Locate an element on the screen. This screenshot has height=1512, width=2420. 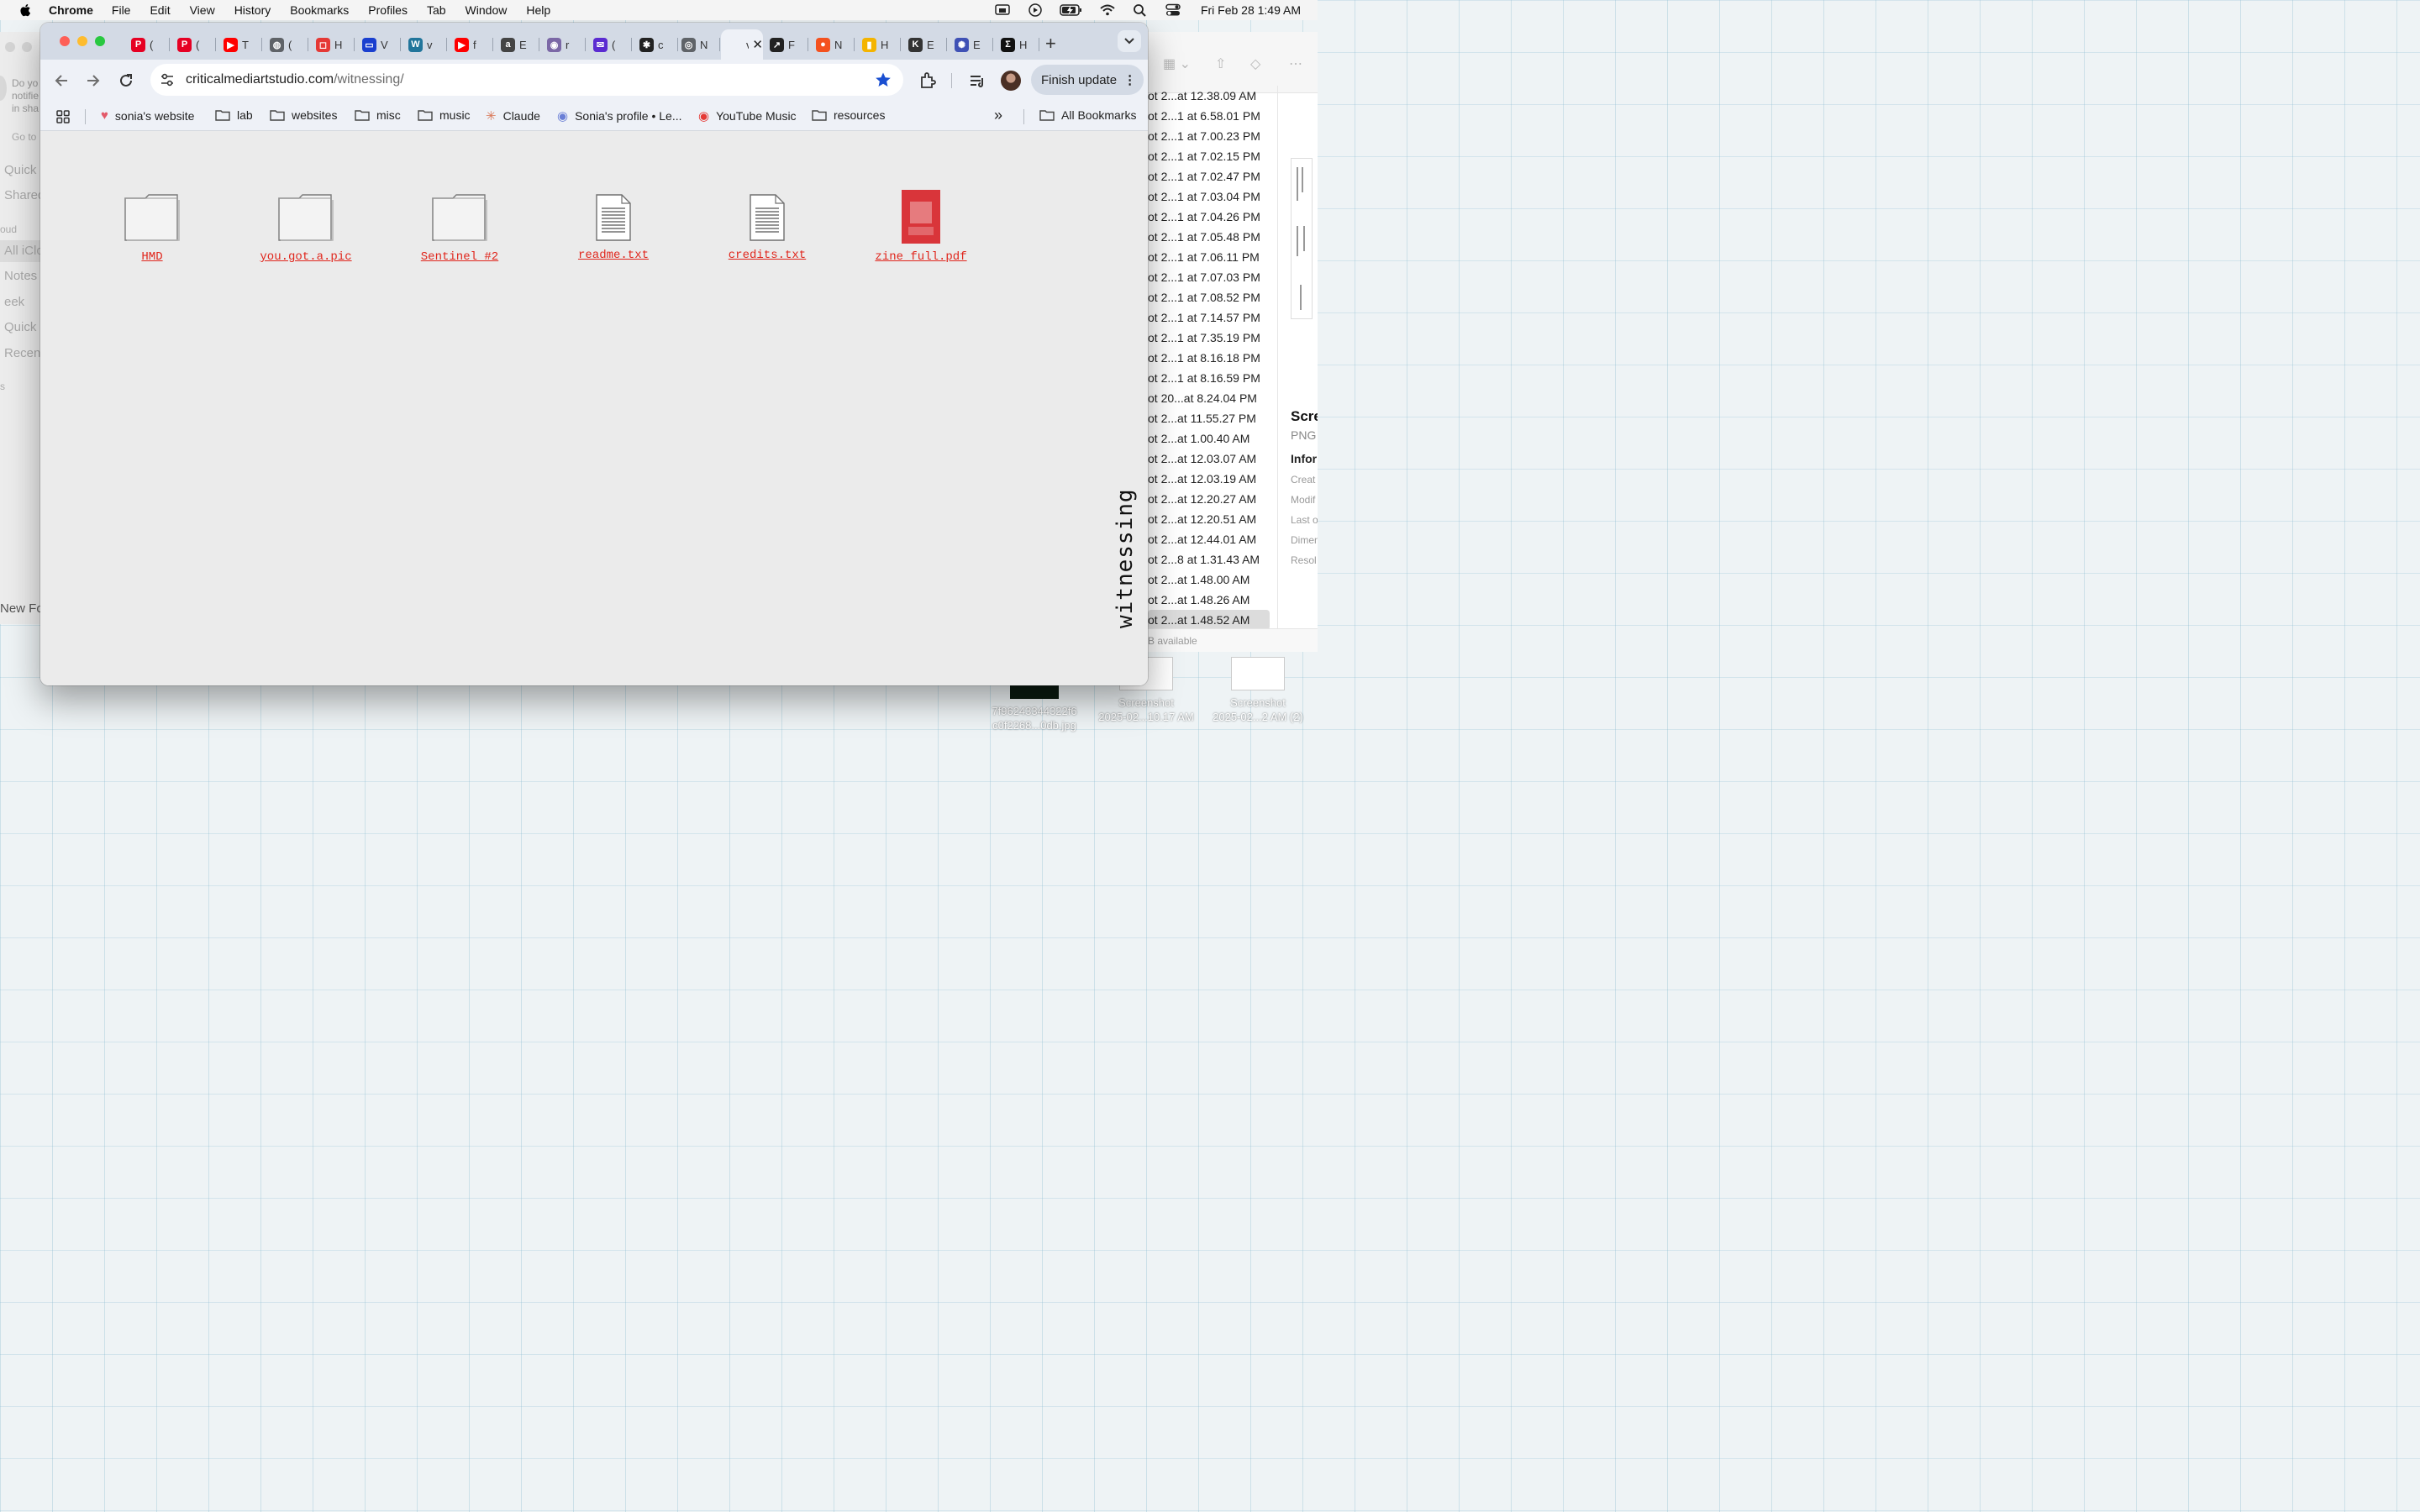
menu-window: Window is located at coordinates (487, 10).